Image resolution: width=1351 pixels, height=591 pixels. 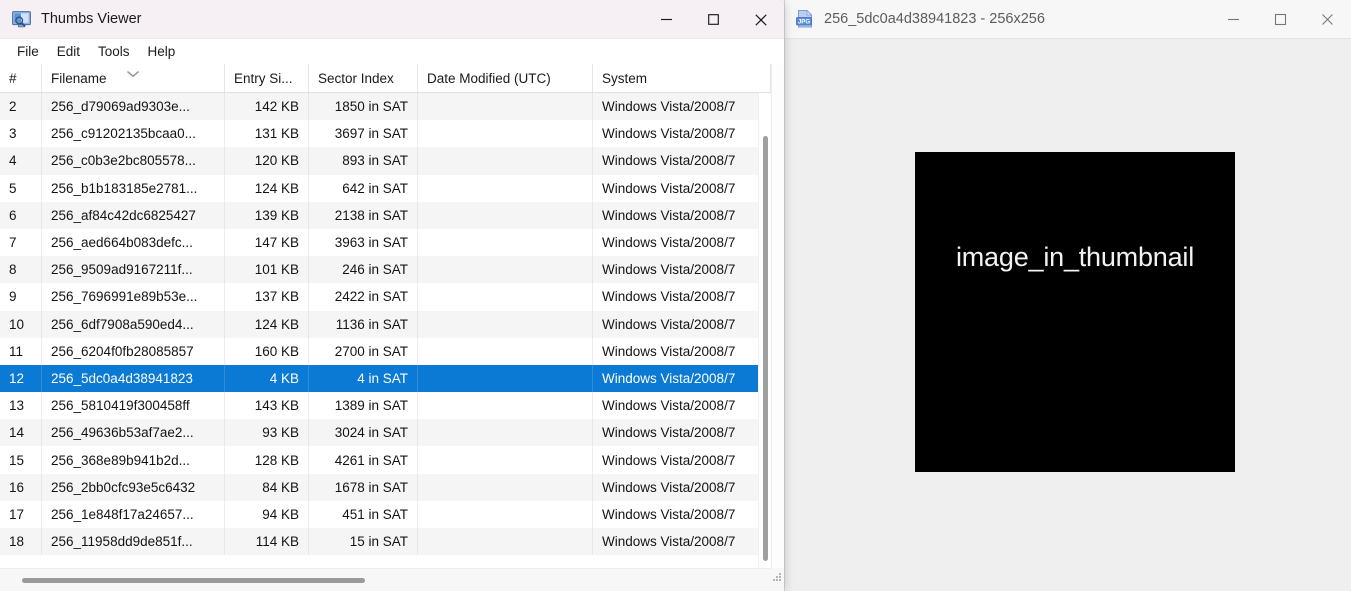 What do you see at coordinates (713, 19) in the screenshot?
I see `main-maximize-button` at bounding box center [713, 19].